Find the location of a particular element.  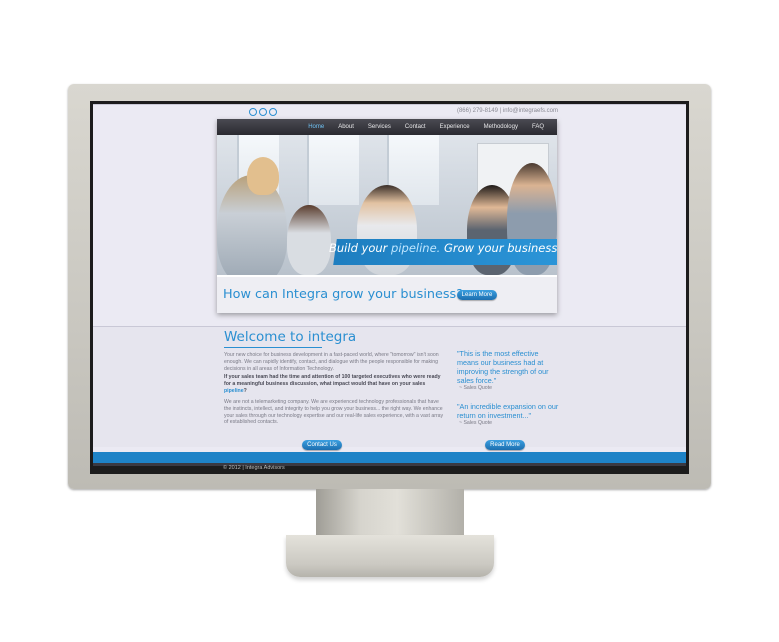

person-figure is located at coordinates (309, 240).